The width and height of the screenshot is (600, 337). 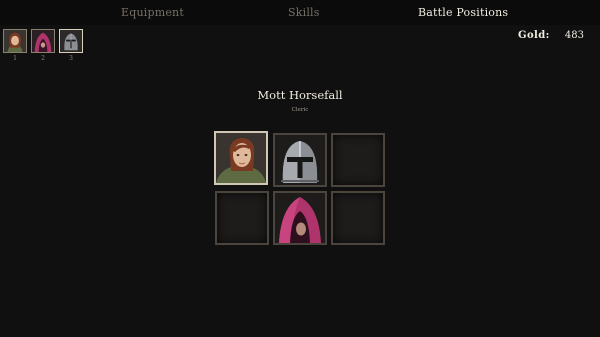 I want to click on tab-battle-positions: Battle Positions, so click(x=463, y=12).